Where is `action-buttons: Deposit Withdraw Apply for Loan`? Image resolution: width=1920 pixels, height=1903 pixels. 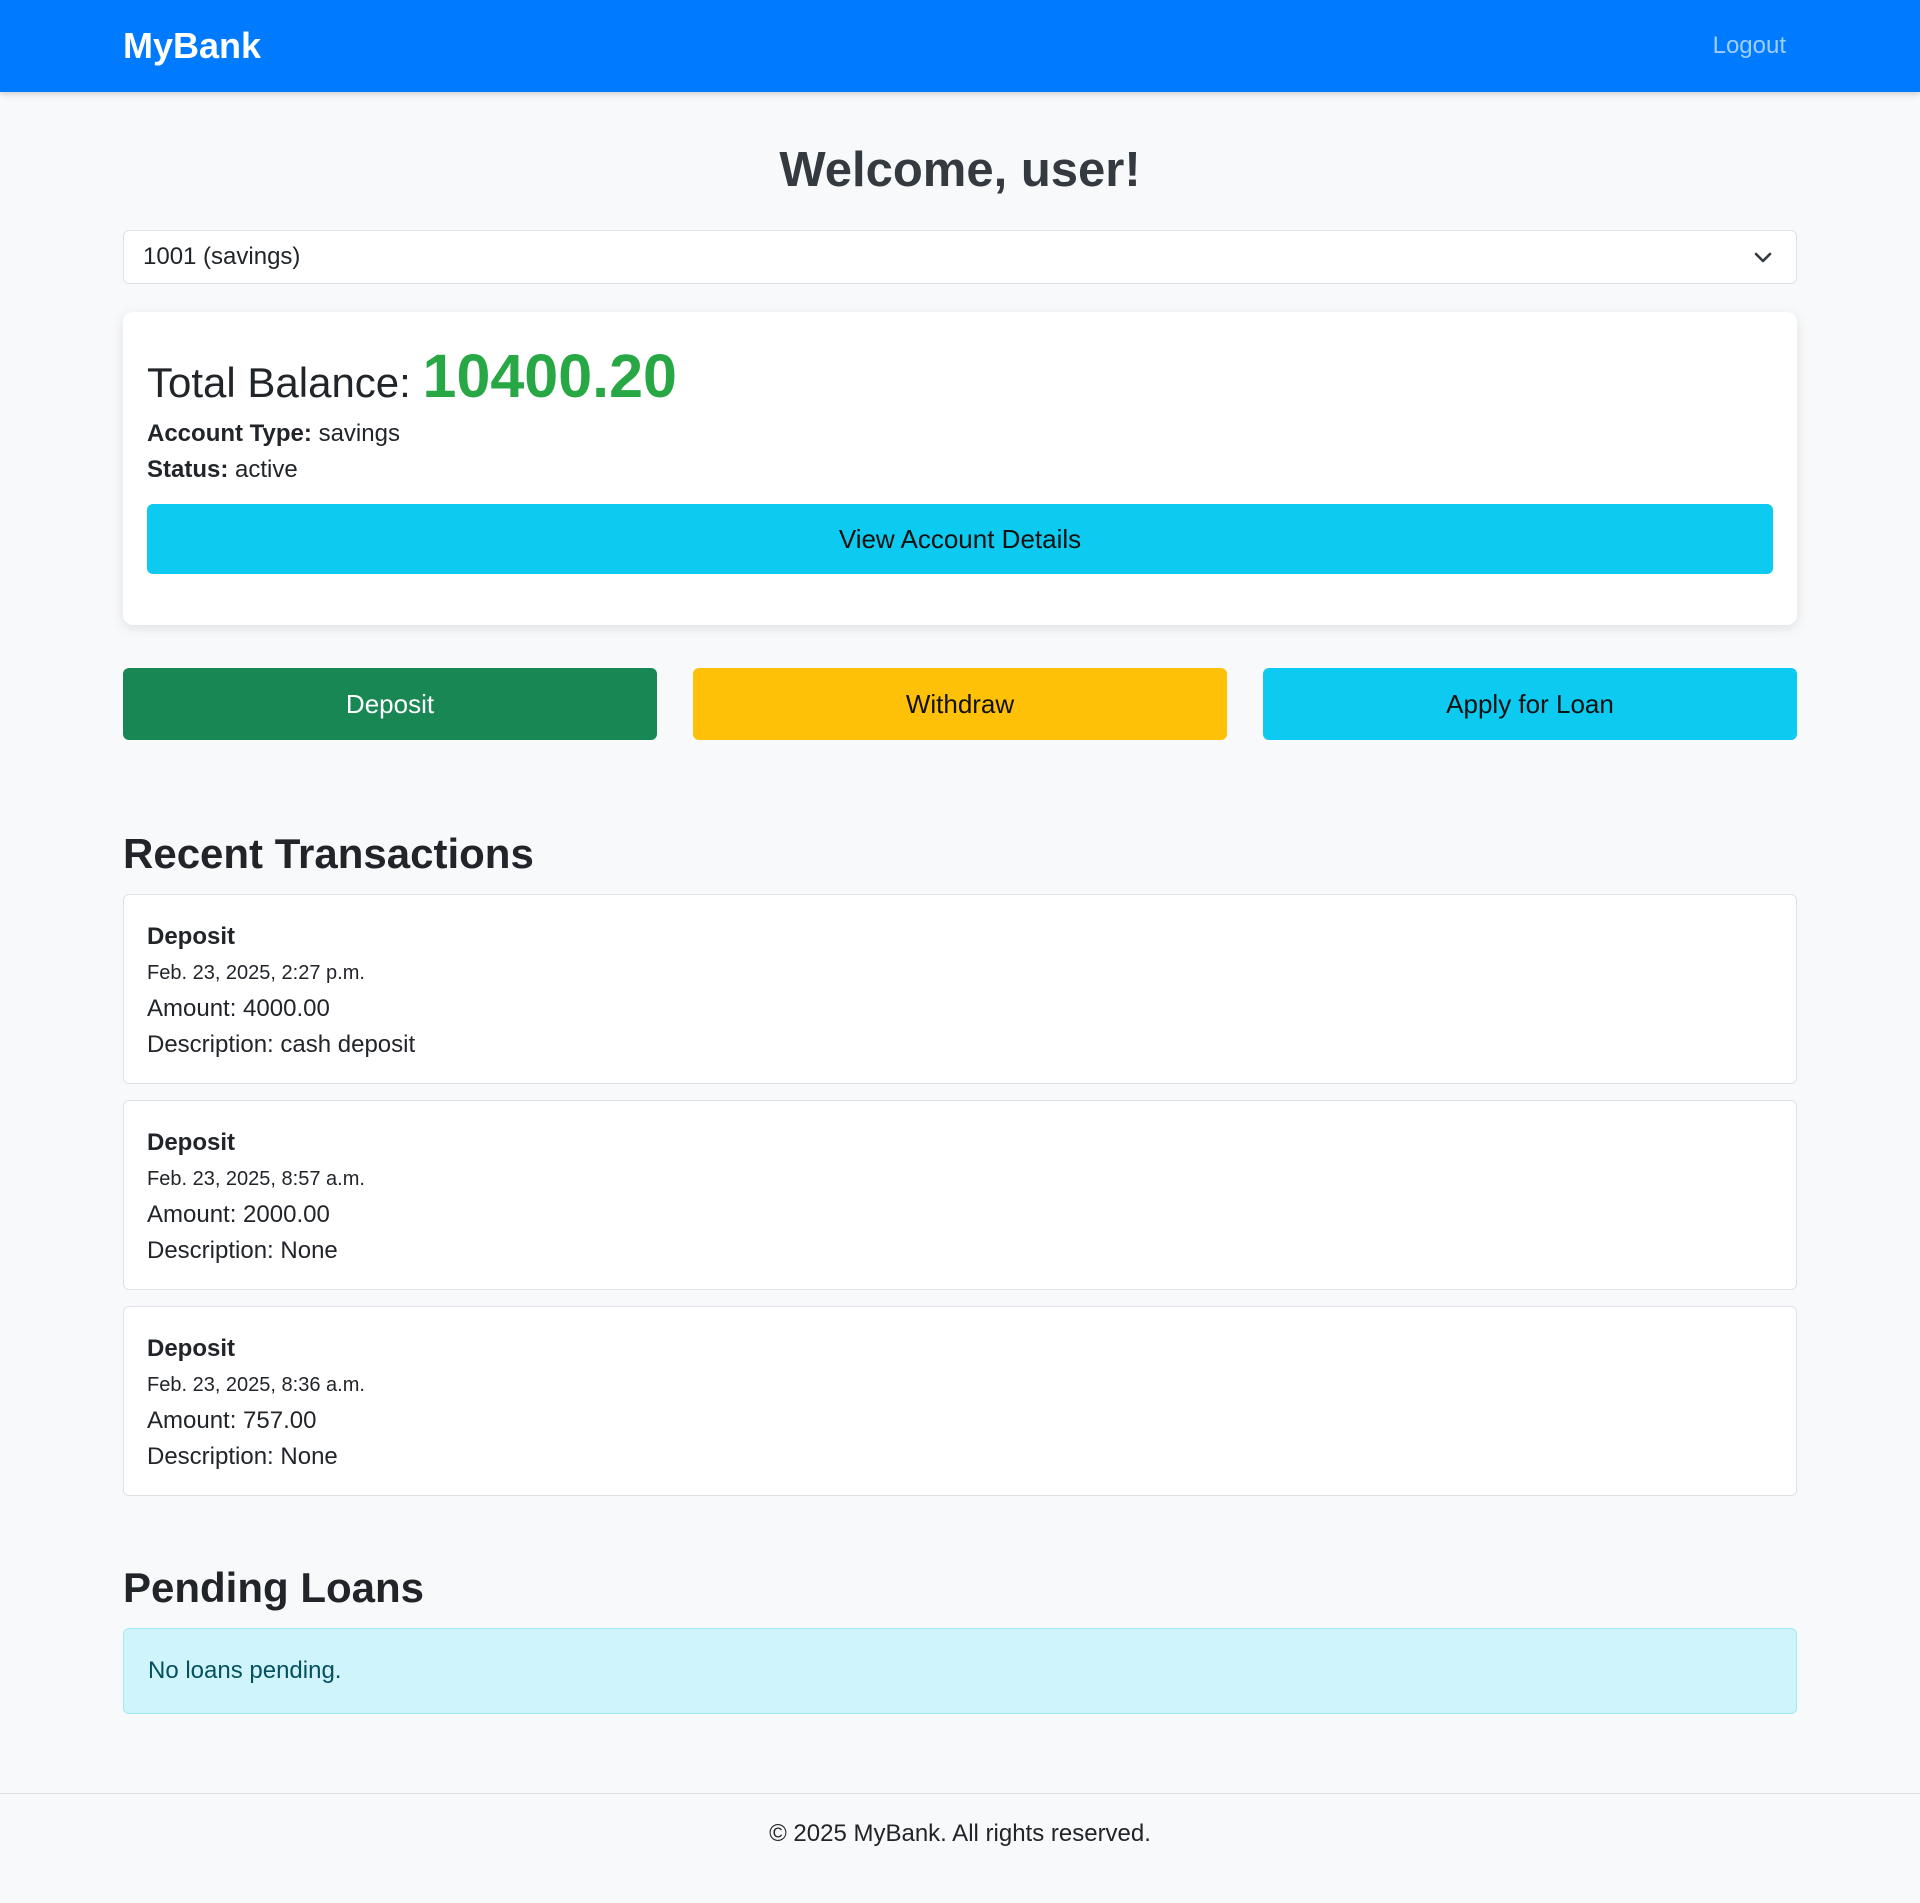 action-buttons: Deposit Withdraw Apply for Loan is located at coordinates (960, 704).